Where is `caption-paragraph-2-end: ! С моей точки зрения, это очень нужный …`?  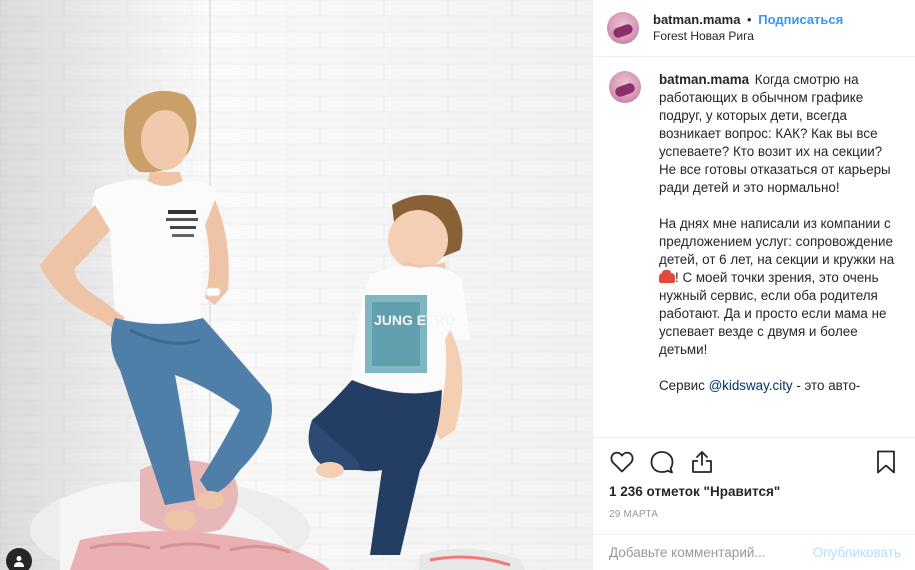
caption-paragraph-2-end: ! С моей точки зрения, это очень нужный … is located at coordinates (775, 313).